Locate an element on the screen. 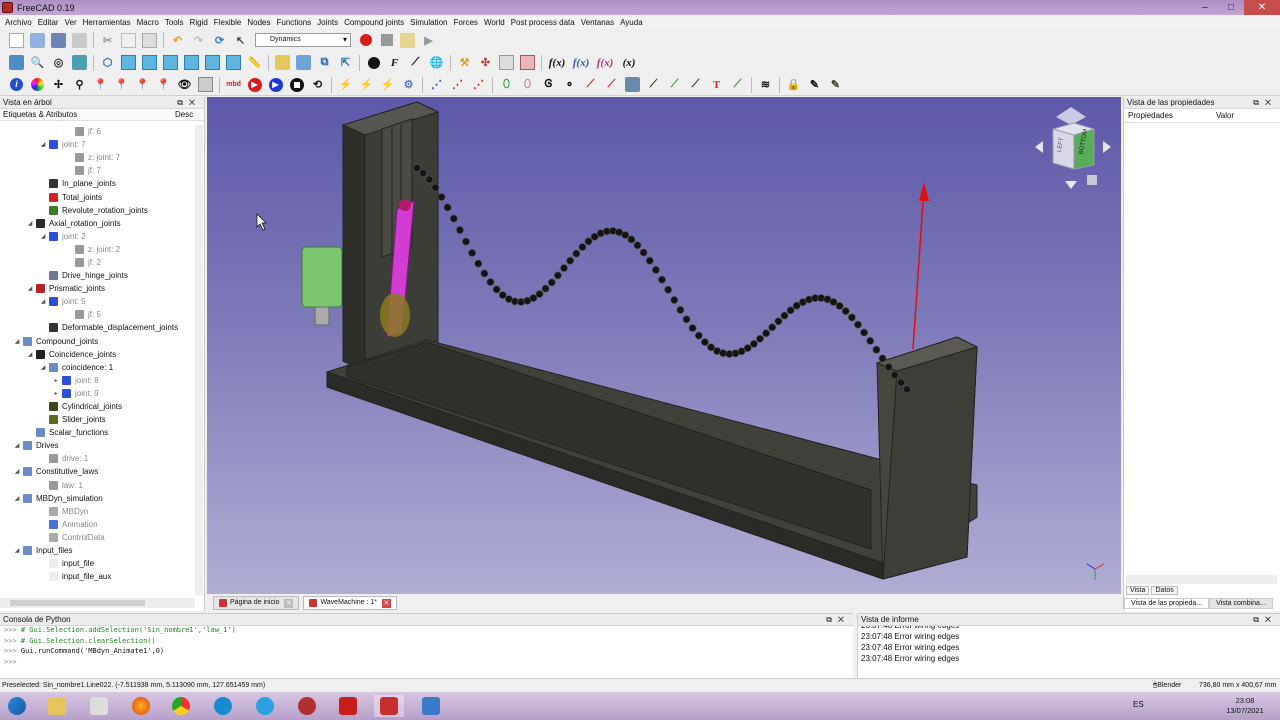 The image size is (1280, 720). menu-joints: Joints is located at coordinates (327, 22).